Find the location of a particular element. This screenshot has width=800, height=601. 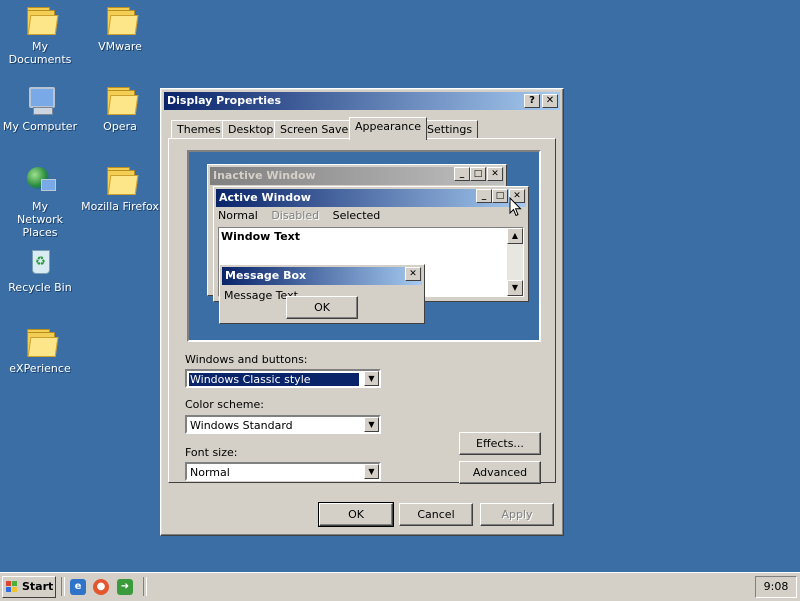

ie-icon: e is located at coordinates (78, 587).